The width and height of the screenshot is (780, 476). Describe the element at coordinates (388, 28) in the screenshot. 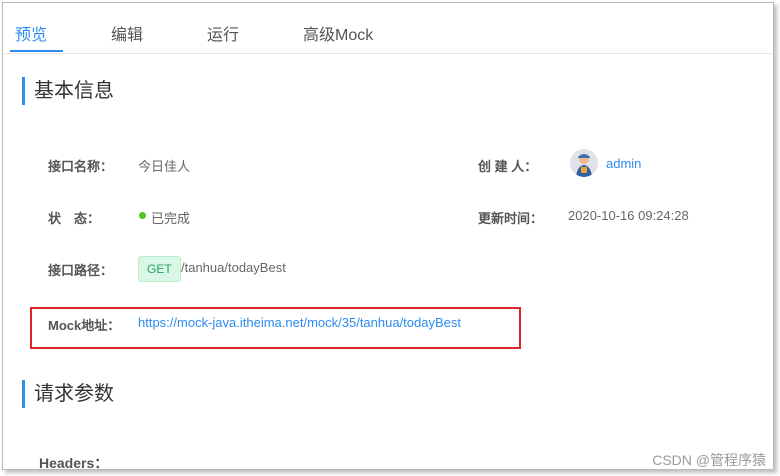

I see `tab-bar: 预览 编辑 运行 高级Mock` at that location.